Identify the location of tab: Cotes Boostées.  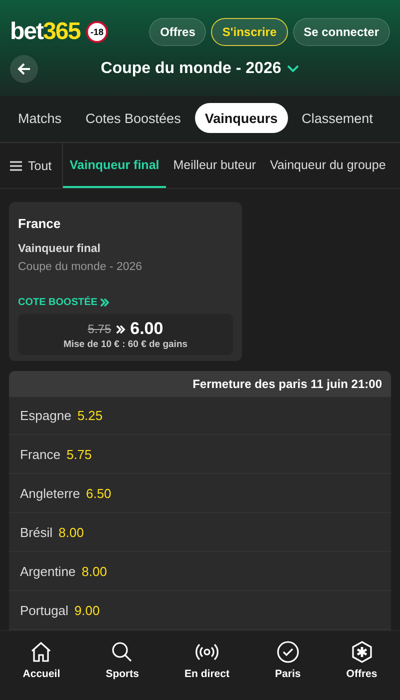
(133, 118).